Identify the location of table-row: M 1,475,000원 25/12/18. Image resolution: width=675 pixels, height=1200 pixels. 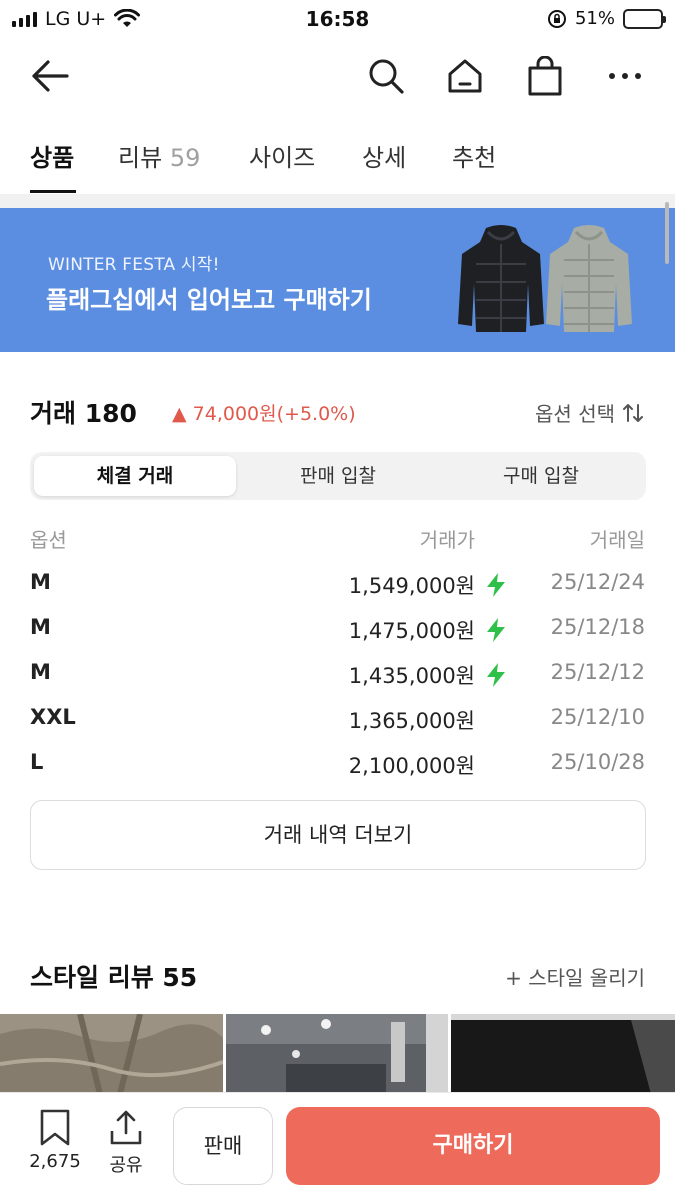
(337, 635).